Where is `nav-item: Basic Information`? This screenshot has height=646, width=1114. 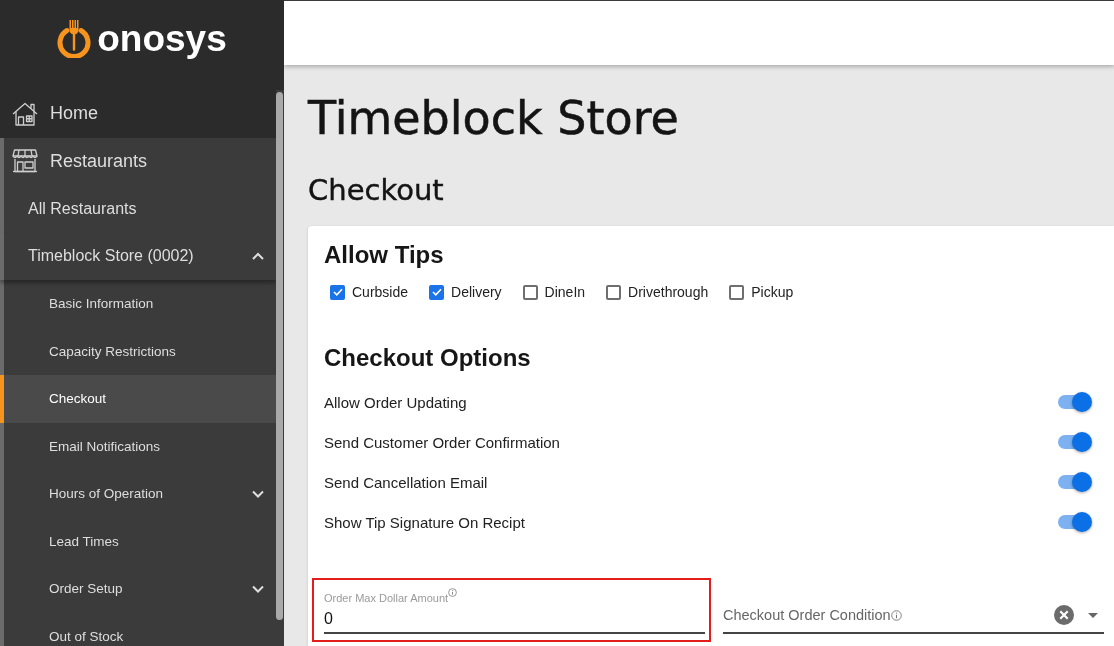 nav-item: Basic Information is located at coordinates (138, 304).